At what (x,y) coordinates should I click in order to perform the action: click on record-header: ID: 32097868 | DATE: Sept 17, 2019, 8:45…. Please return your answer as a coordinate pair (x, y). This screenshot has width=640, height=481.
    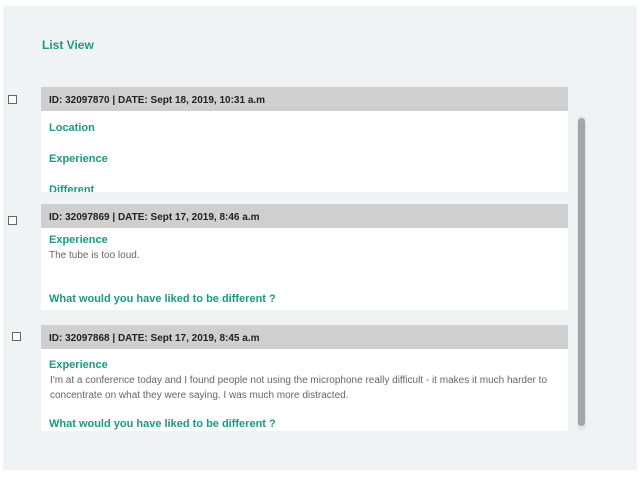
    Looking at the image, I should click on (304, 337).